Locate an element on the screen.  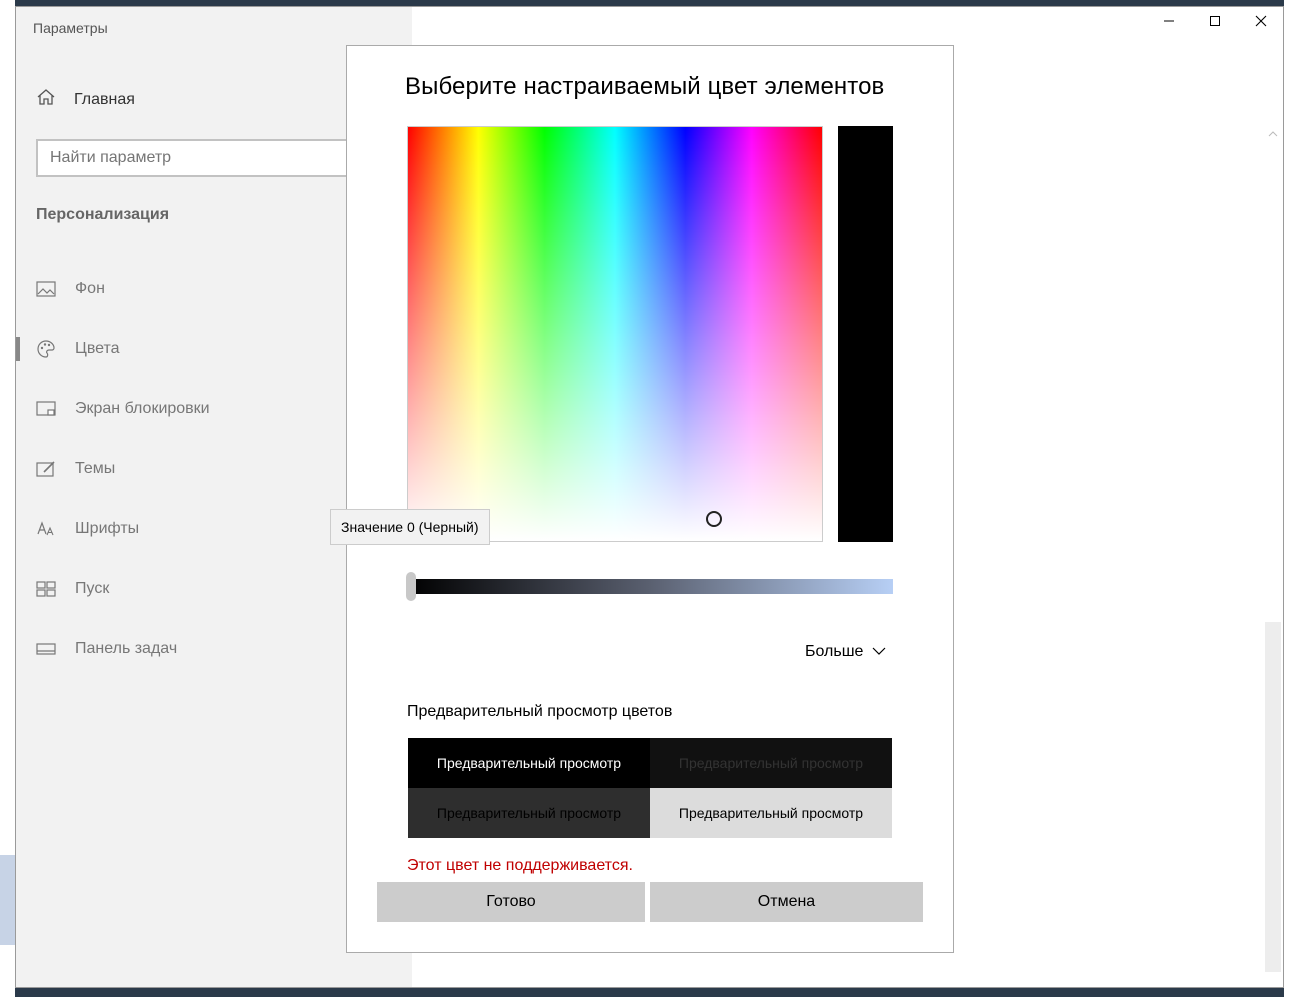
sidebar-item-label: Фон is located at coordinates (90, 288).